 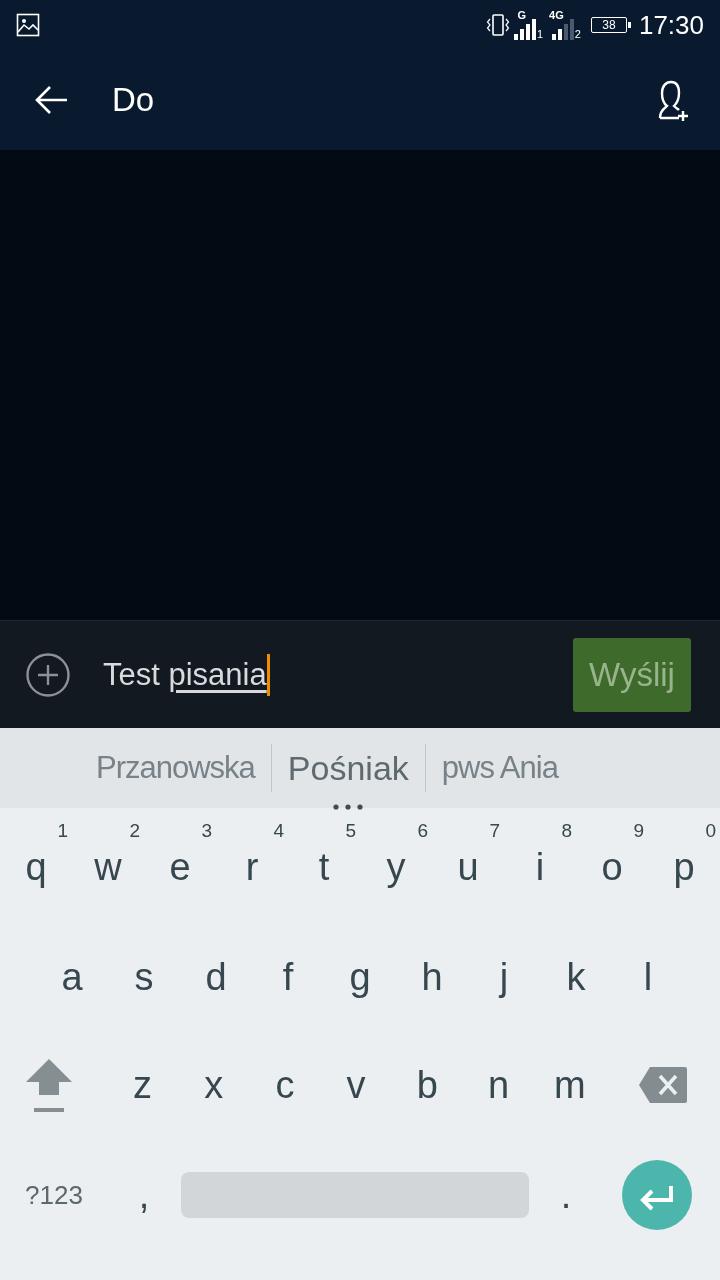 I want to click on keyboard-key: p, so click(x=684, y=867).